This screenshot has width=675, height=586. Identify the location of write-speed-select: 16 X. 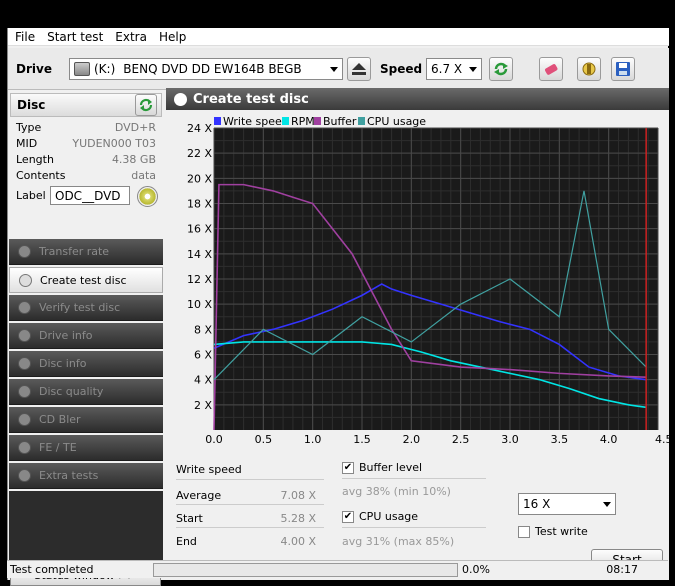
(567, 504).